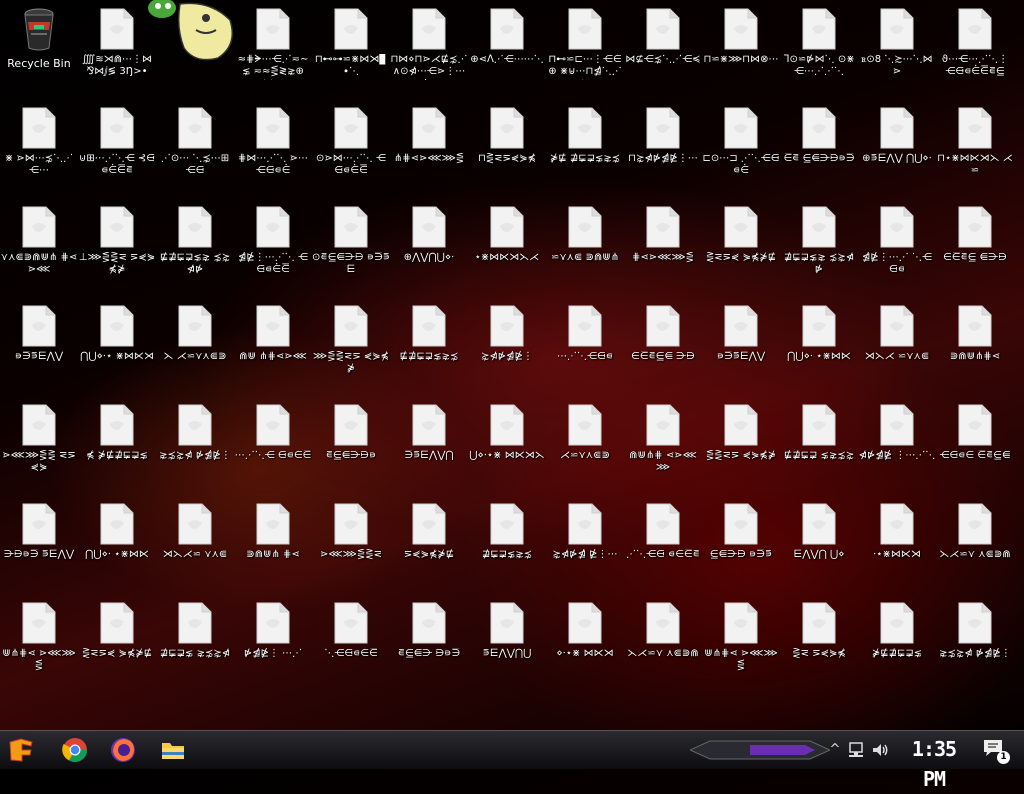 This screenshot has height=794, width=1024. I want to click on desktop-file-icon: ⋗⋘⋙⋚⋛ ⋜⋝⋞⋟, so click(39, 444).